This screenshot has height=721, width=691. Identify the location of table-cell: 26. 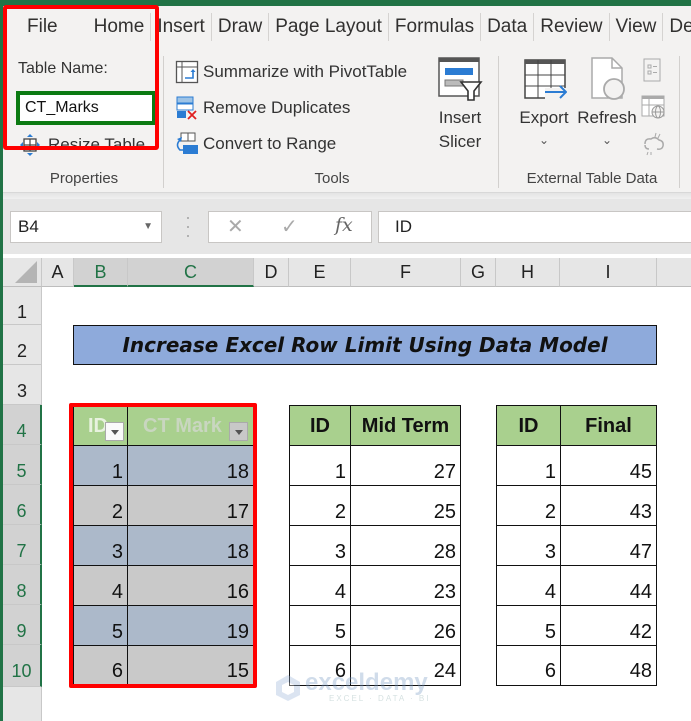
(406, 626).